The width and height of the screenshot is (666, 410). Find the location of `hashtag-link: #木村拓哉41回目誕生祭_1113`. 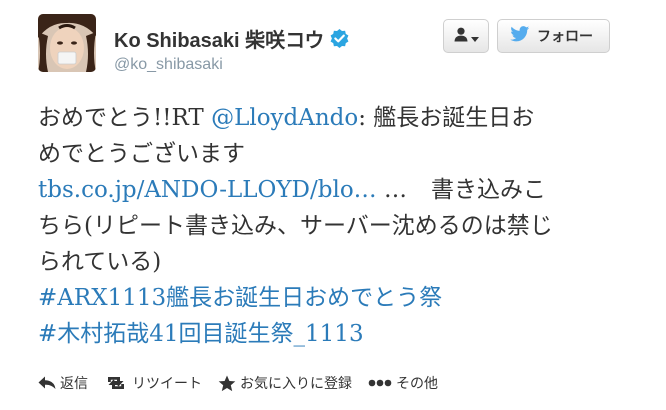

hashtag-link: #木村拓哉41回目誕生祭_1113 is located at coordinates (338, 334).